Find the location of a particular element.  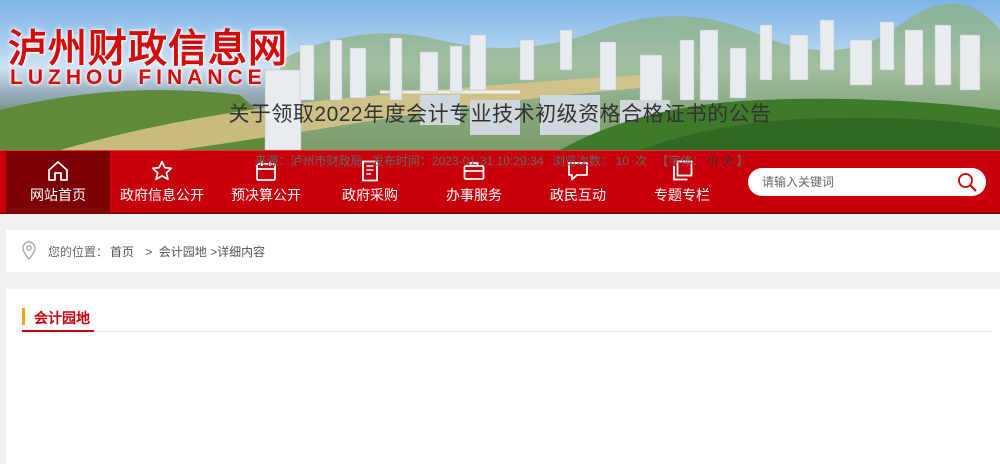

section-header: 会计园地 is located at coordinates (507, 320).